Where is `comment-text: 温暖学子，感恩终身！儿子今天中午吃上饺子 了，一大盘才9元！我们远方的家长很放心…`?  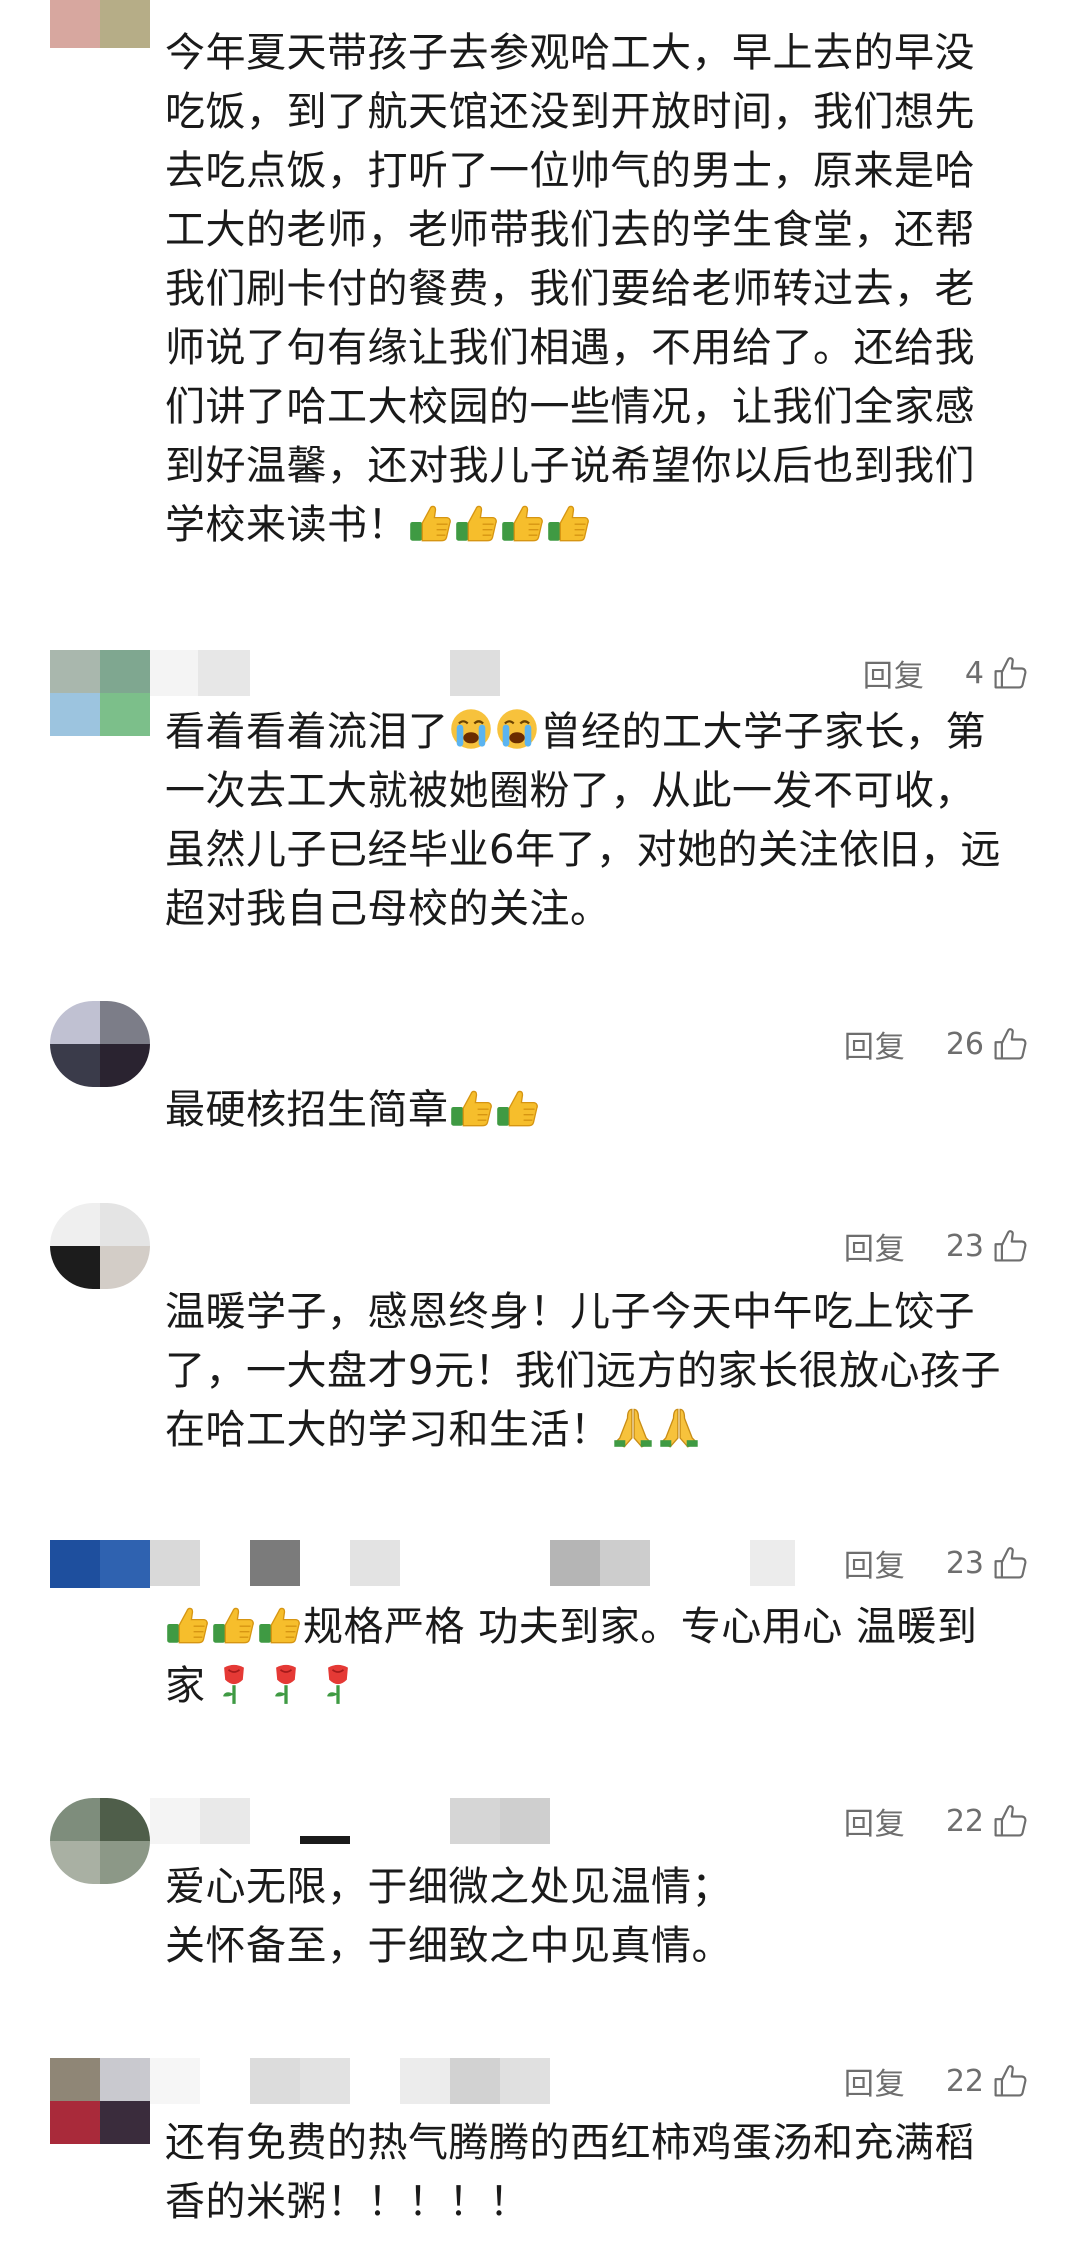
comment-text: 温暖学子，感恩终身！儿子今天中午吃上饺子 了，一大盘才9元！我们远方的家长很放心… is located at coordinates (600, 1371).